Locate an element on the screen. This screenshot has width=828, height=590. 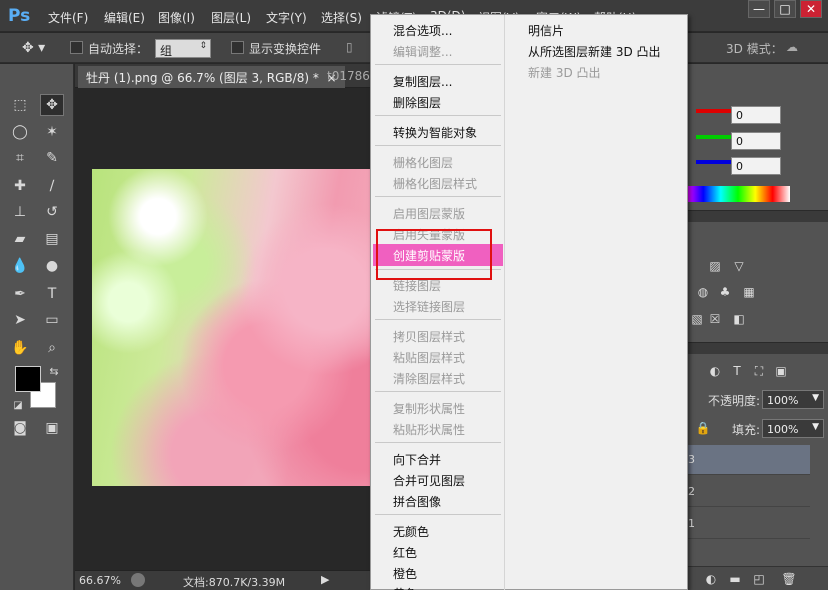
filter-adjust-icon: ◐ is located at coordinates (715, 371).